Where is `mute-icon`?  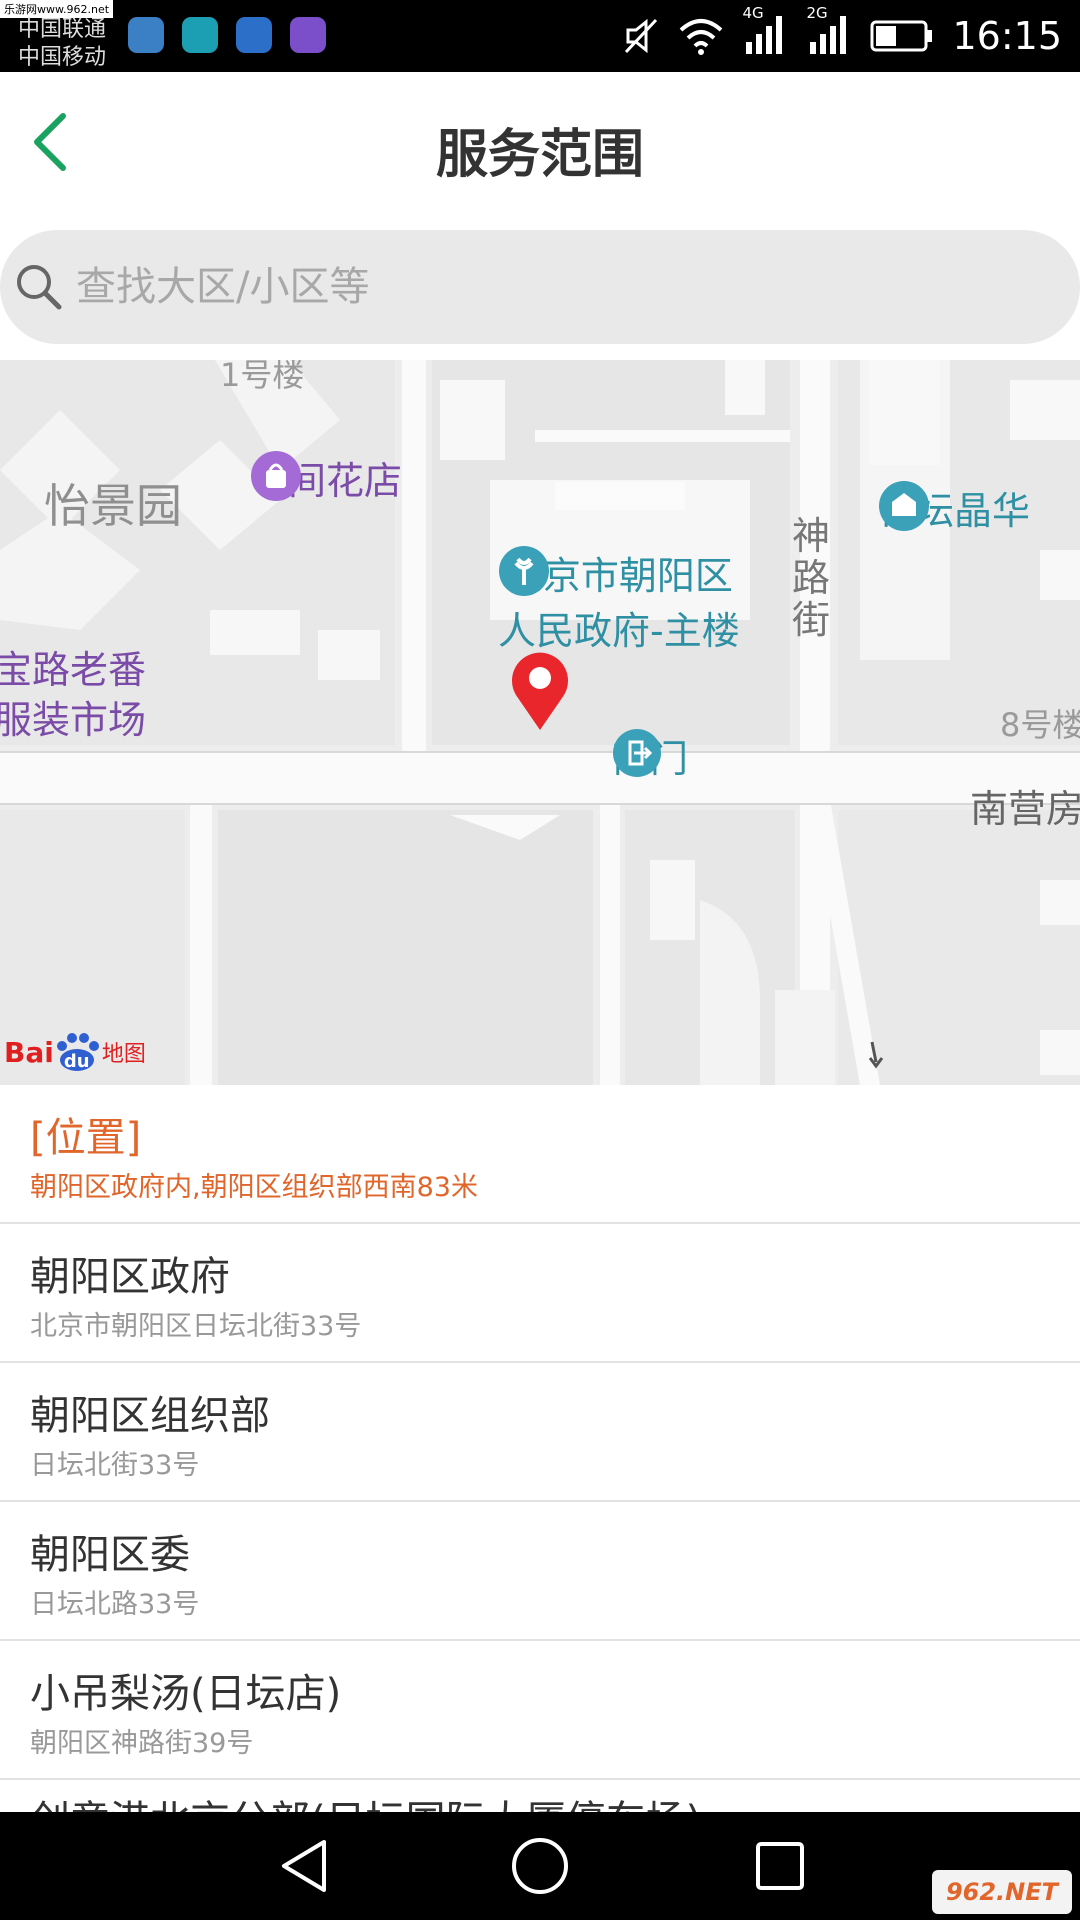
mute-icon is located at coordinates (641, 36).